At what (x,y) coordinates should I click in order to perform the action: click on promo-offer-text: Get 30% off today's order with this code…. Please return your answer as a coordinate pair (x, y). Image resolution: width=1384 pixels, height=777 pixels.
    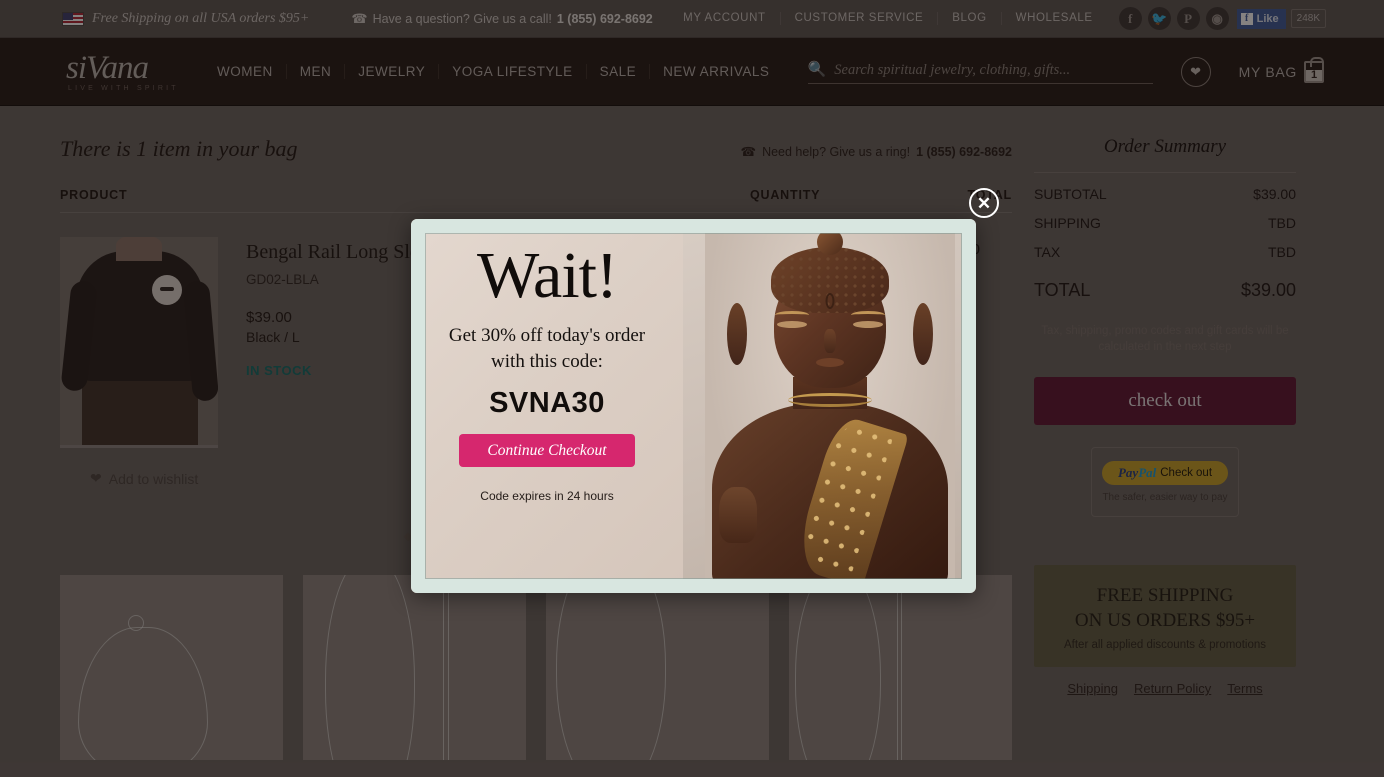
    Looking at the image, I should click on (547, 349).